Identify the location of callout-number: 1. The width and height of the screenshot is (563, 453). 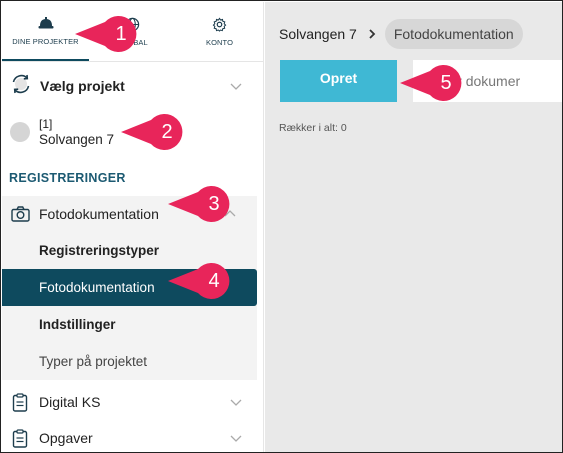
(121, 33).